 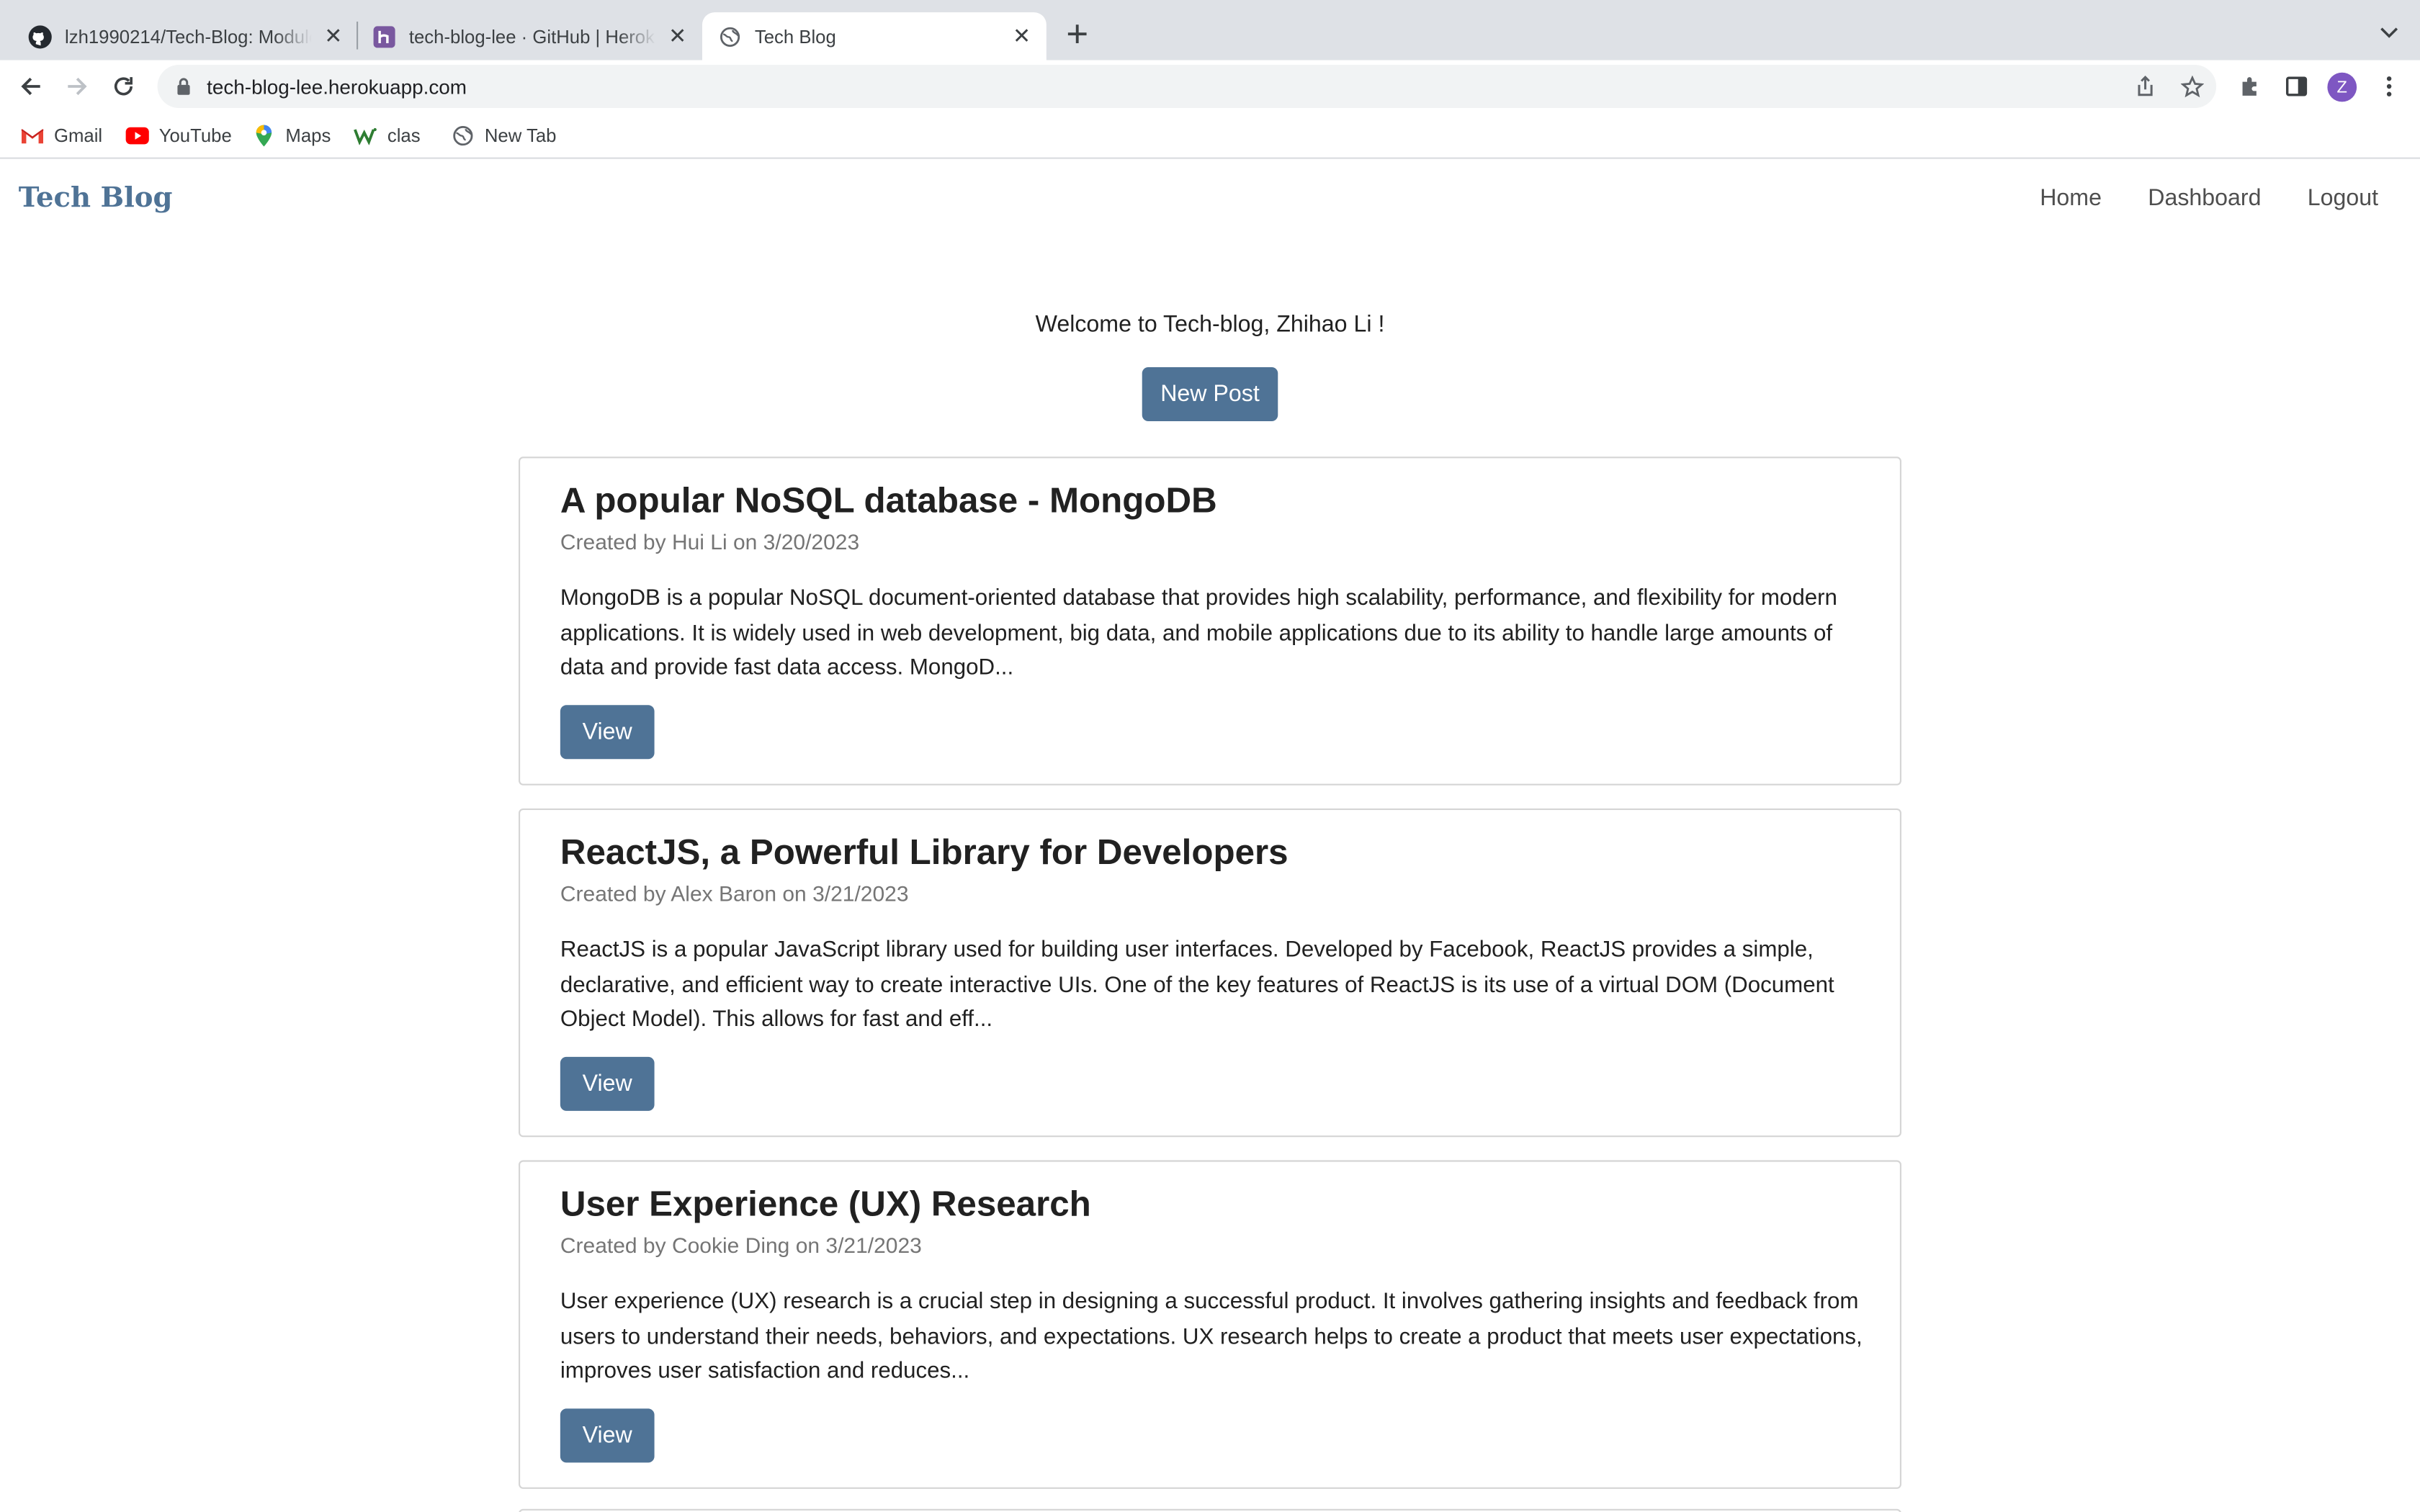 I want to click on post-meta: Created by Hui Li on 3/20/2023, so click(x=710, y=541).